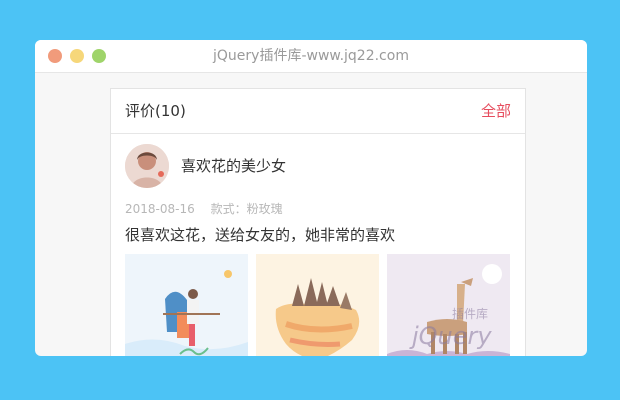 This screenshot has width=620, height=400. I want to click on couple-illustration-icon, so click(186, 305).